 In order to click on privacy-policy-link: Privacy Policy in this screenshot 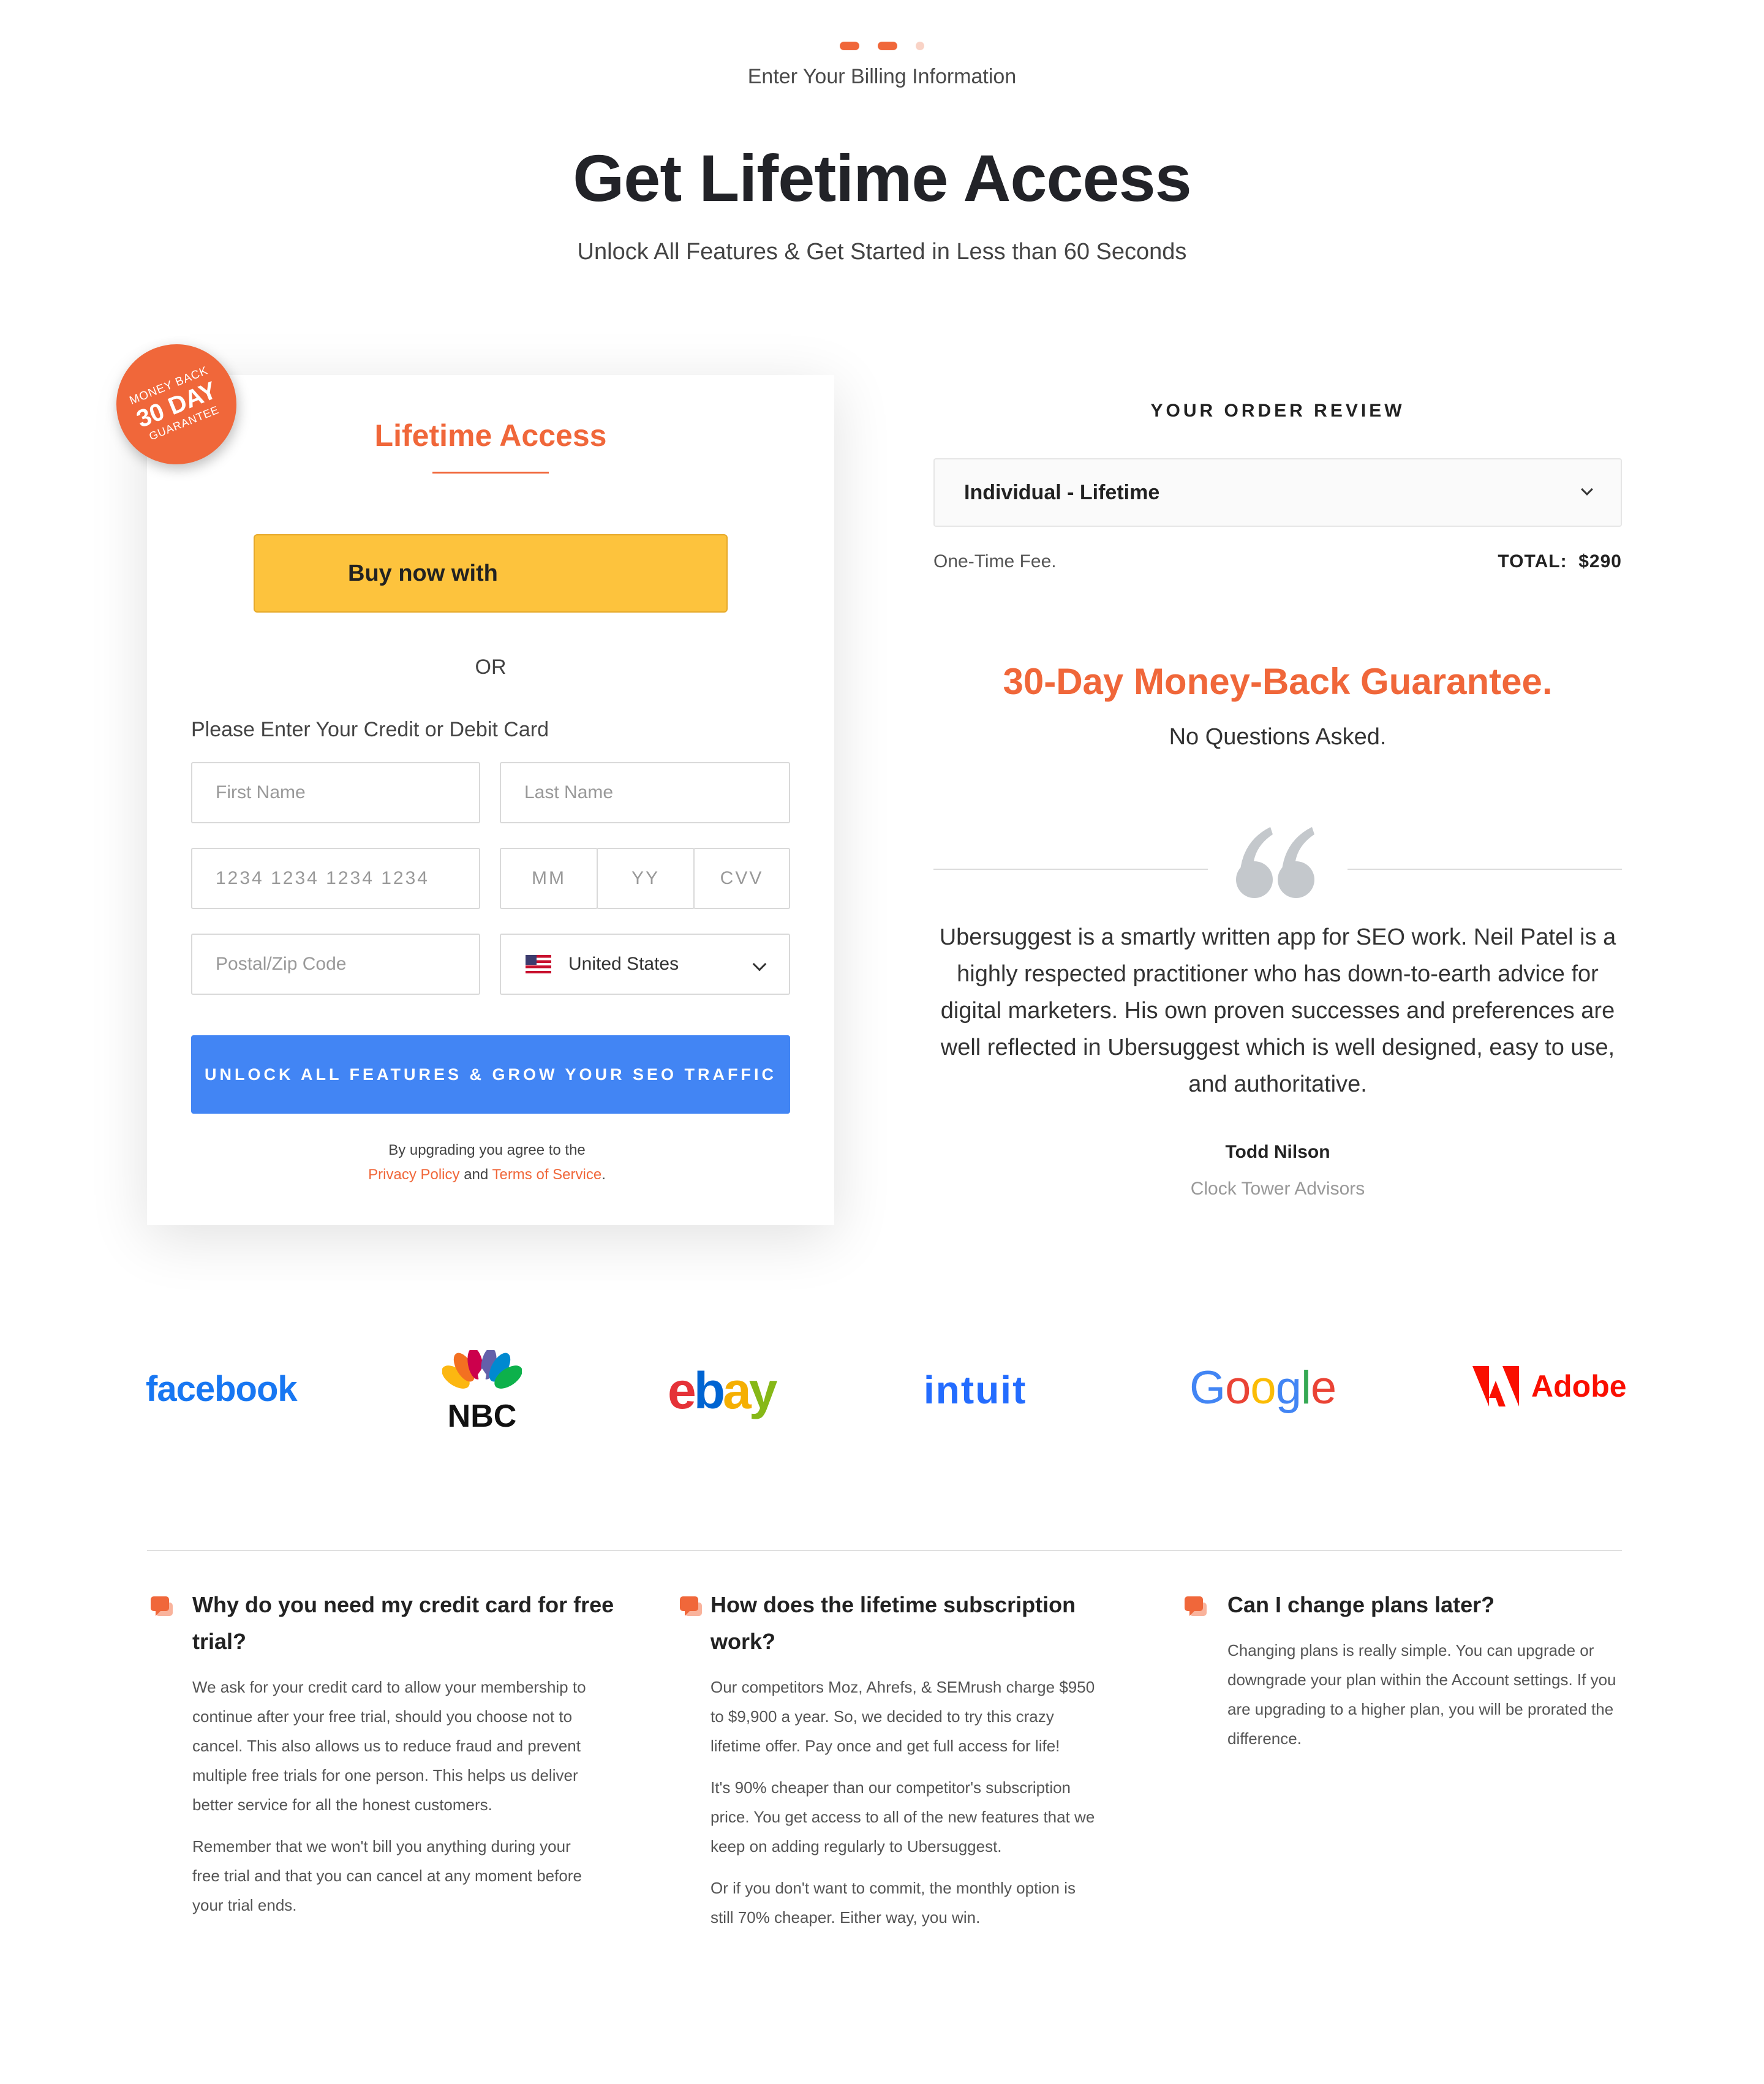, I will do `click(413, 1174)`.